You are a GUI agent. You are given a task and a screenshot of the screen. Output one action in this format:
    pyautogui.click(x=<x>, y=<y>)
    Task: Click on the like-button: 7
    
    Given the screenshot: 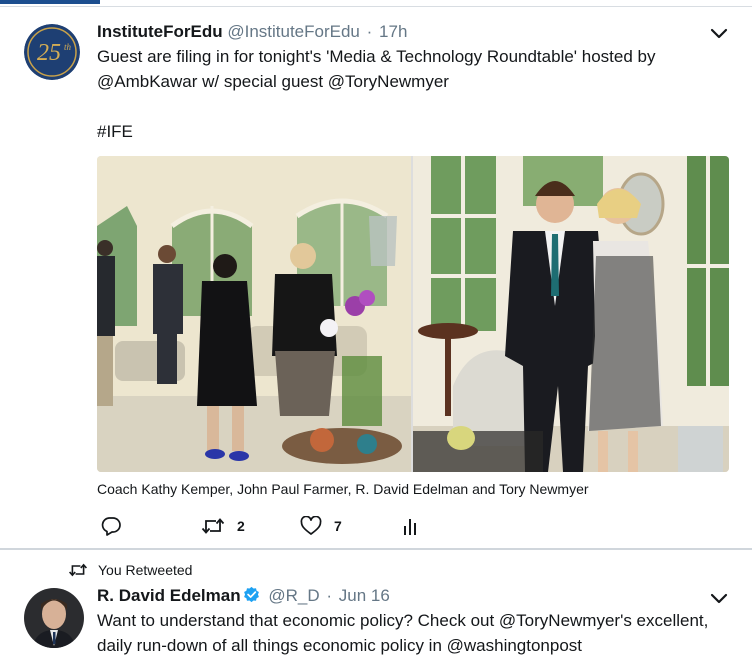 What is the action you would take?
    pyautogui.click(x=321, y=526)
    